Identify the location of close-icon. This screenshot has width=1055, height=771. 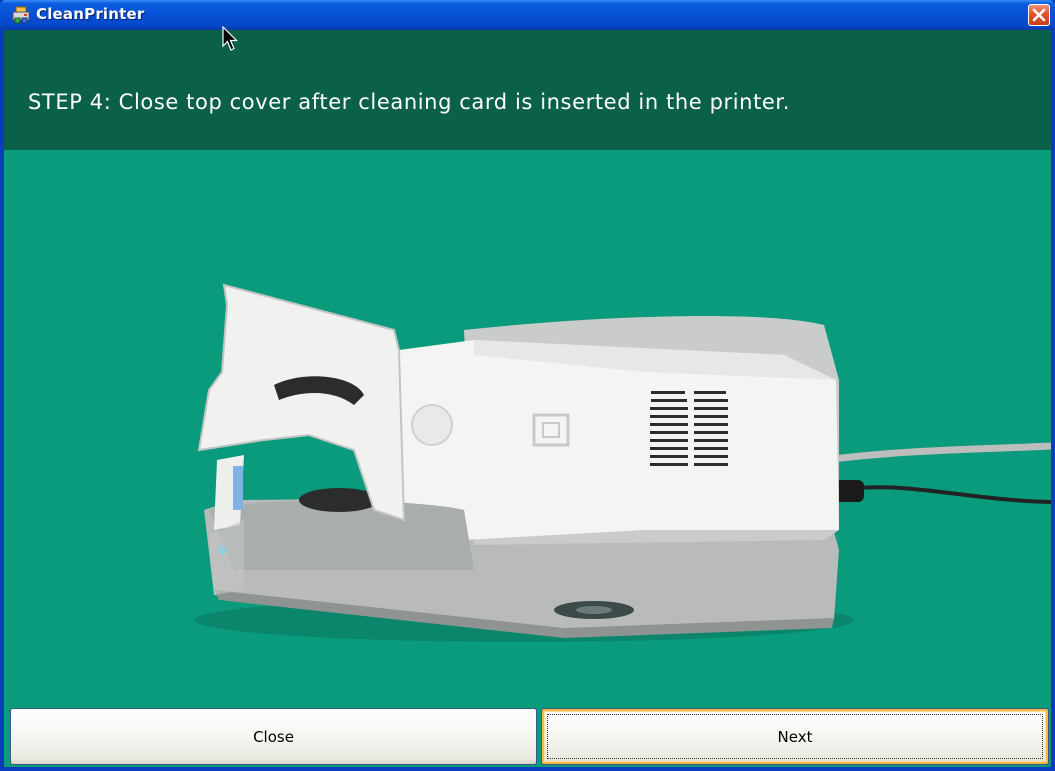
(1039, 15).